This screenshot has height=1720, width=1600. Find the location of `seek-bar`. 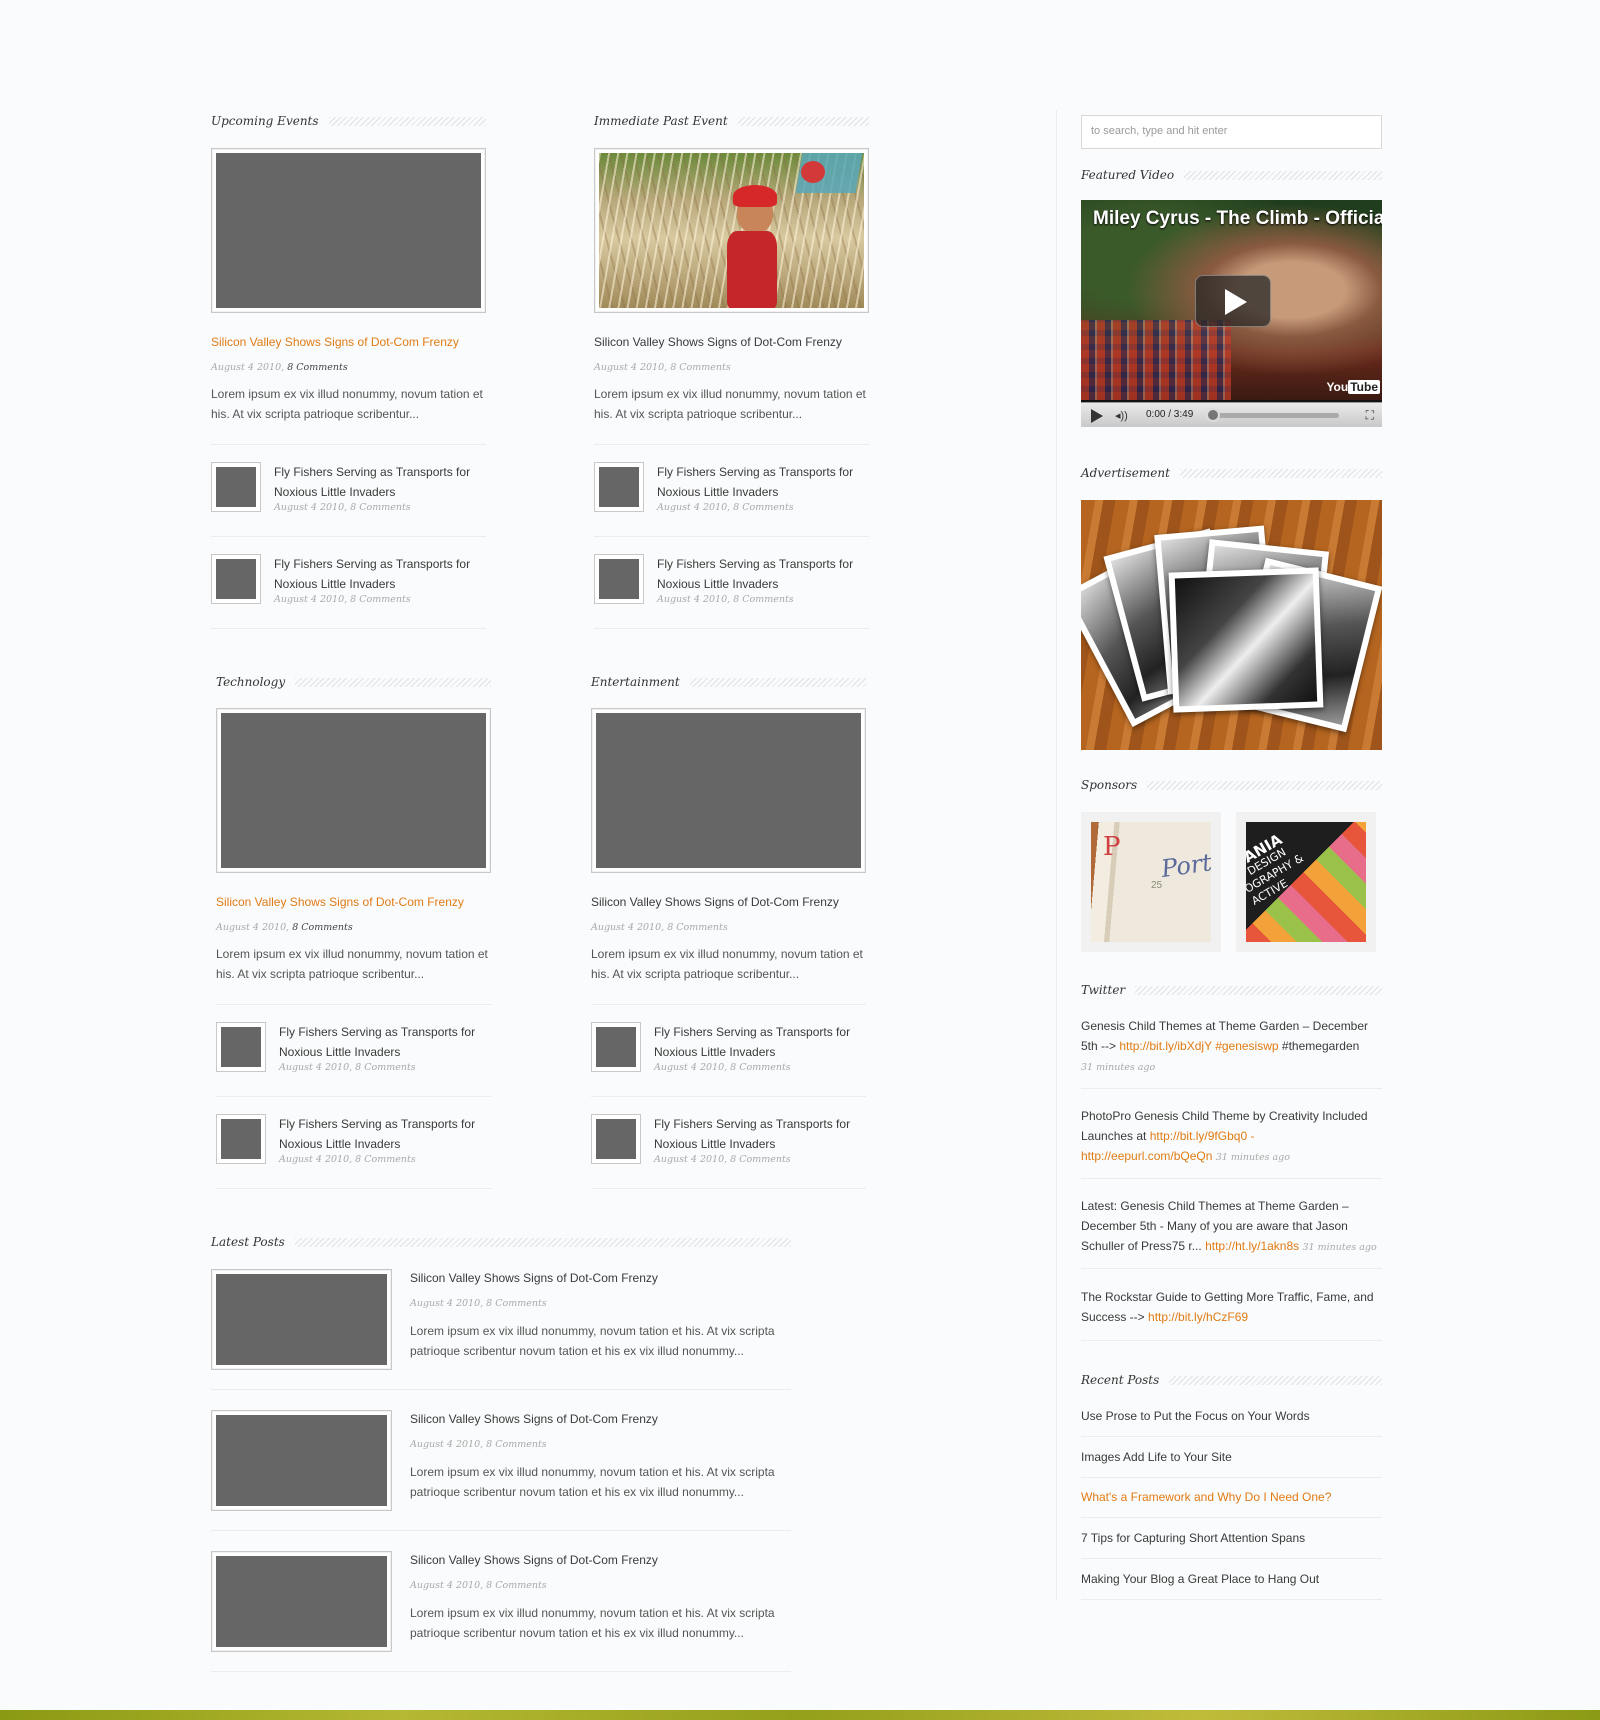

seek-bar is located at coordinates (1275, 415).